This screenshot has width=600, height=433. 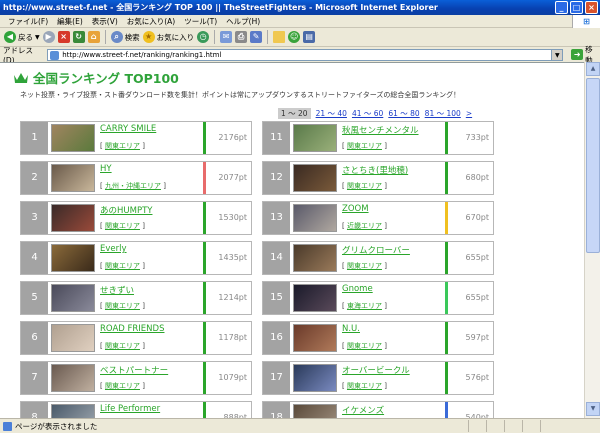 What do you see at coordinates (232, 377) in the screenshot?
I see `points-value: 1079pt` at bounding box center [232, 377].